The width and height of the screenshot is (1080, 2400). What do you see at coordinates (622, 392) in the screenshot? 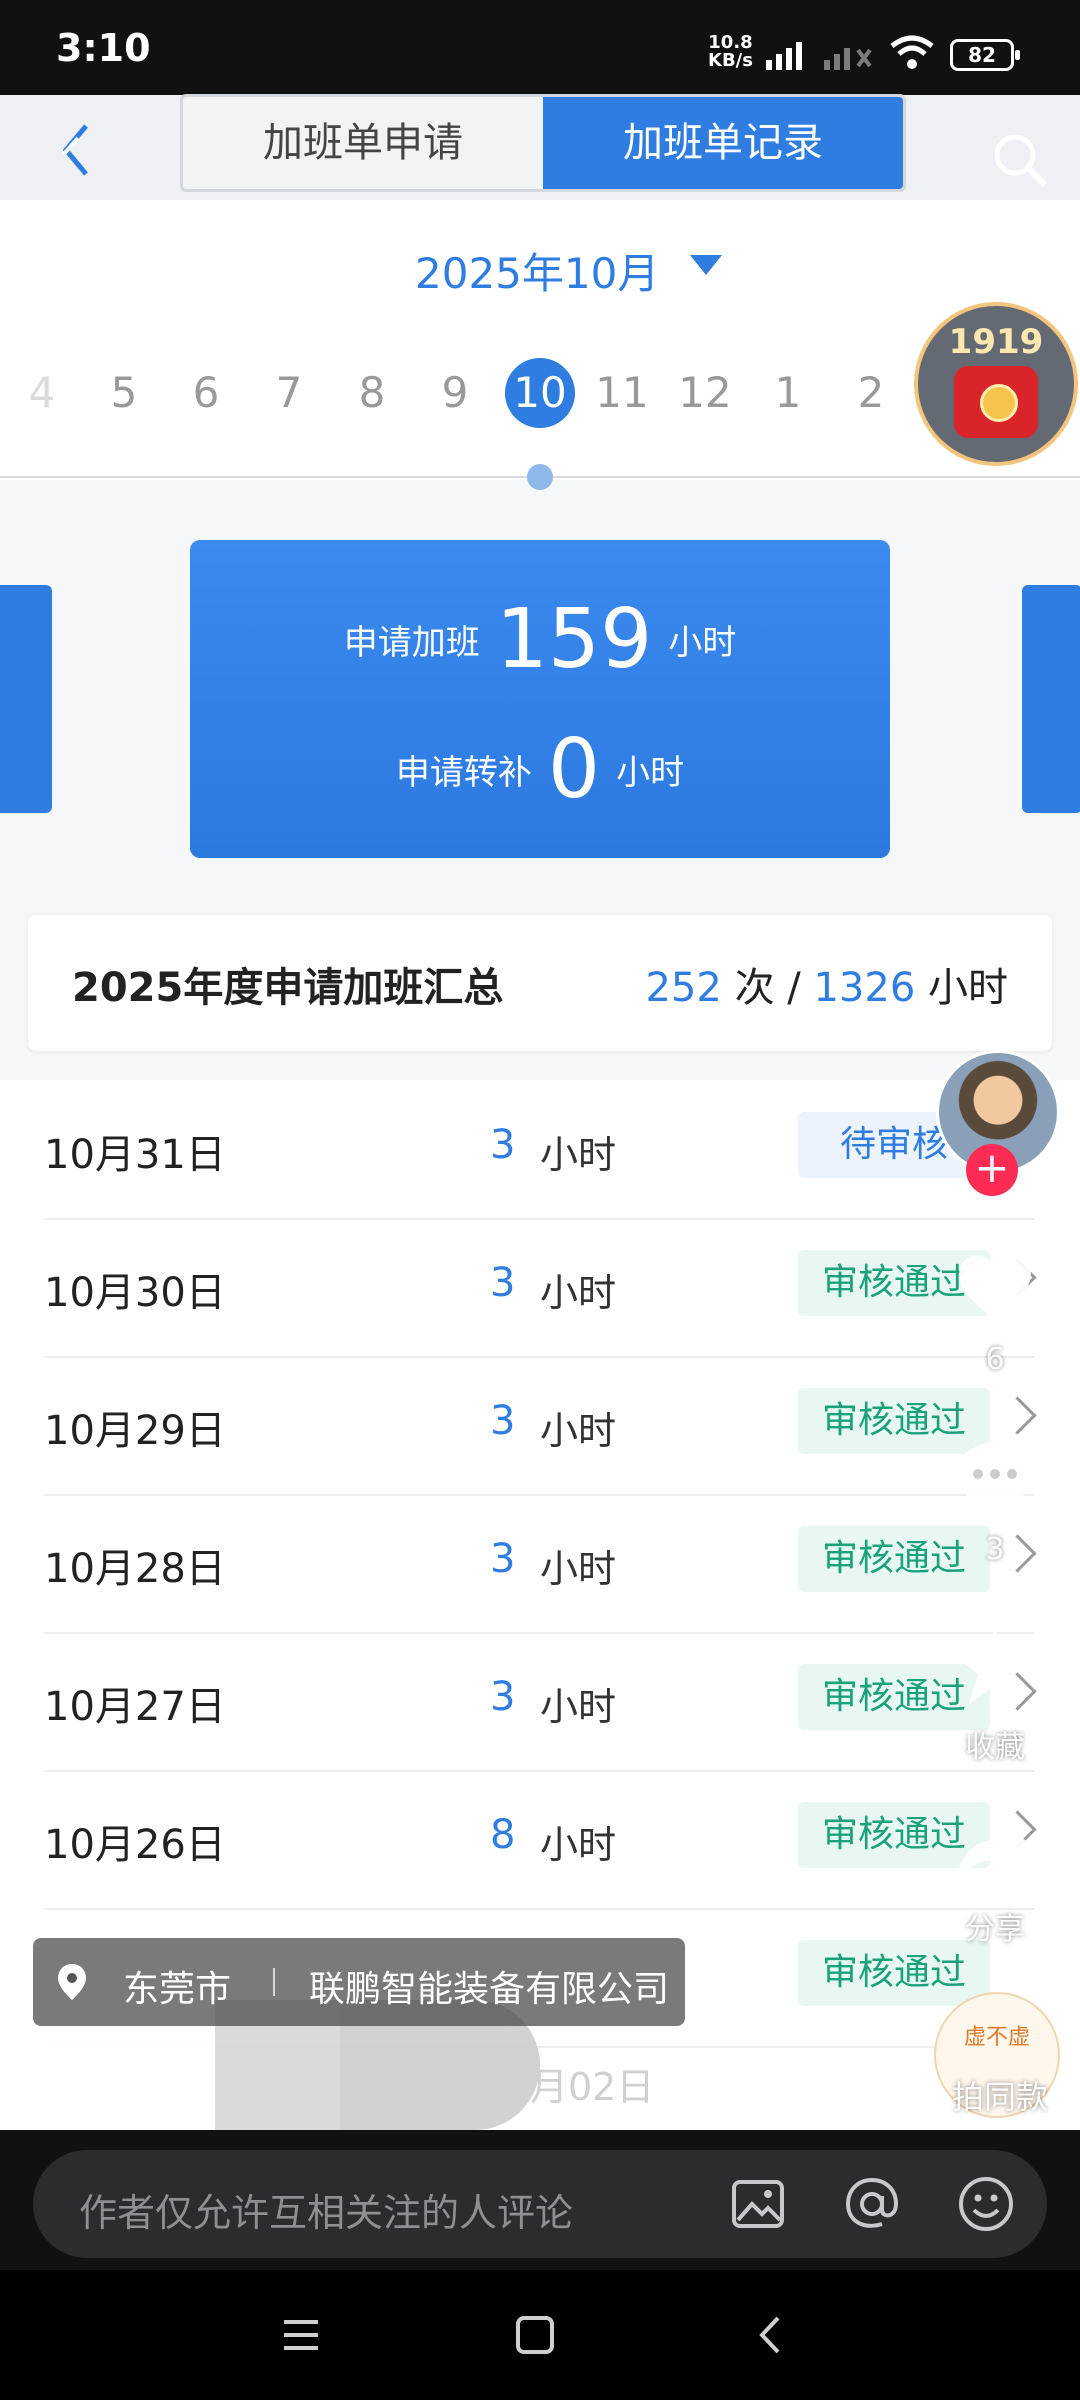
I see `day-11: 11` at bounding box center [622, 392].